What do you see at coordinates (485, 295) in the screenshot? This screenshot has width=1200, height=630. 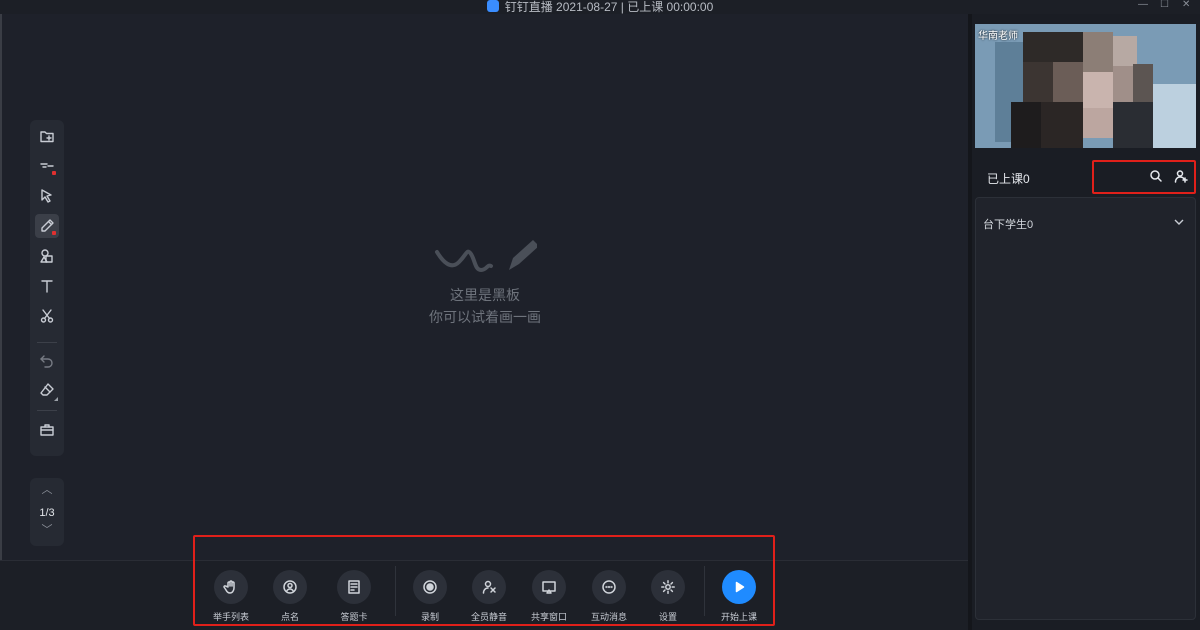 I see `hint-line-1: 这里是黑板` at bounding box center [485, 295].